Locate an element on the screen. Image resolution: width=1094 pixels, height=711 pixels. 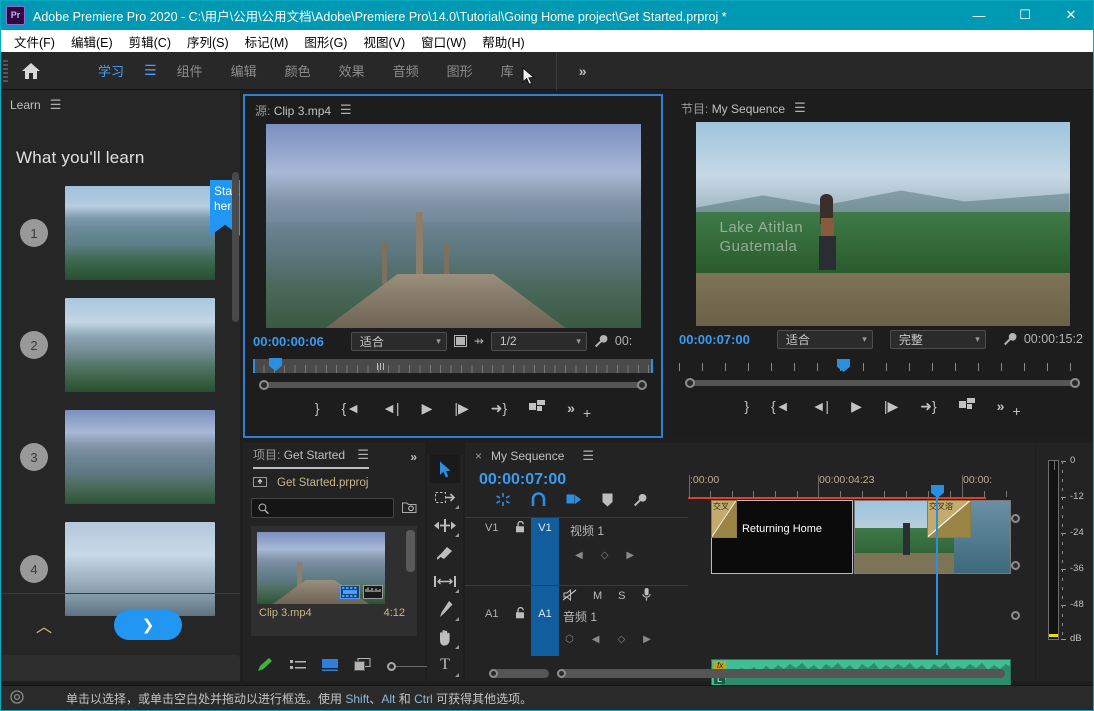
freeform-view-icon is located at coordinates (362, 666).